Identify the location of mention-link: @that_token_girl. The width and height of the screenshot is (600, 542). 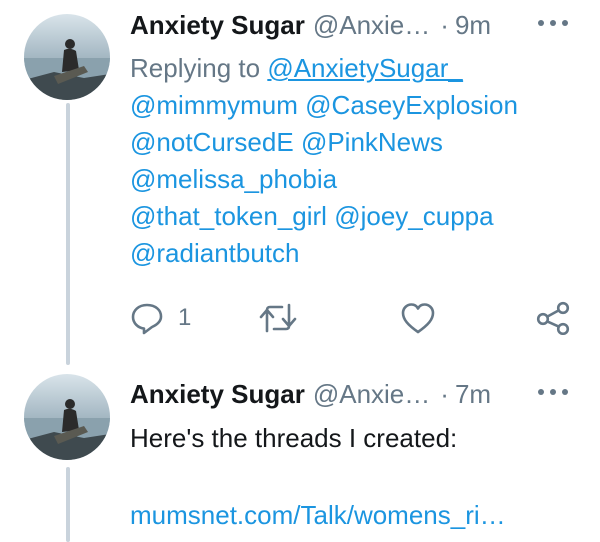
(228, 216).